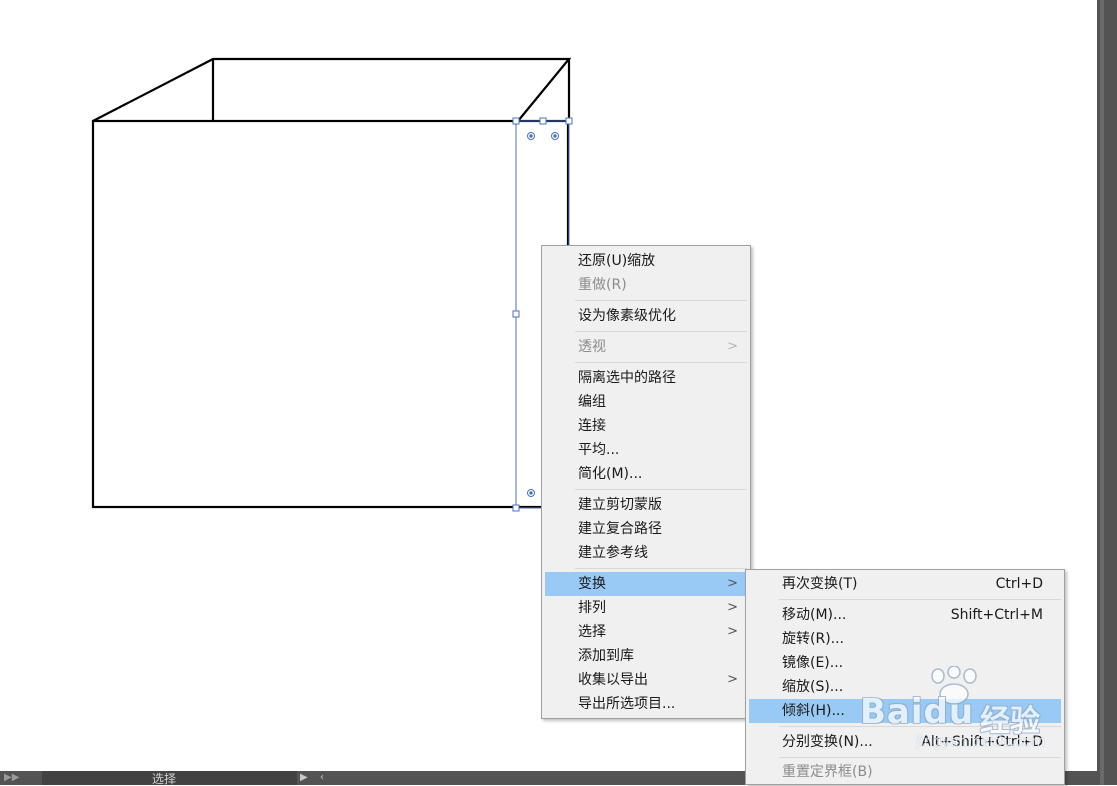 The width and height of the screenshot is (1117, 786). Describe the element at coordinates (592, 402) in the screenshot. I see `menu-item-label: 编组` at that location.